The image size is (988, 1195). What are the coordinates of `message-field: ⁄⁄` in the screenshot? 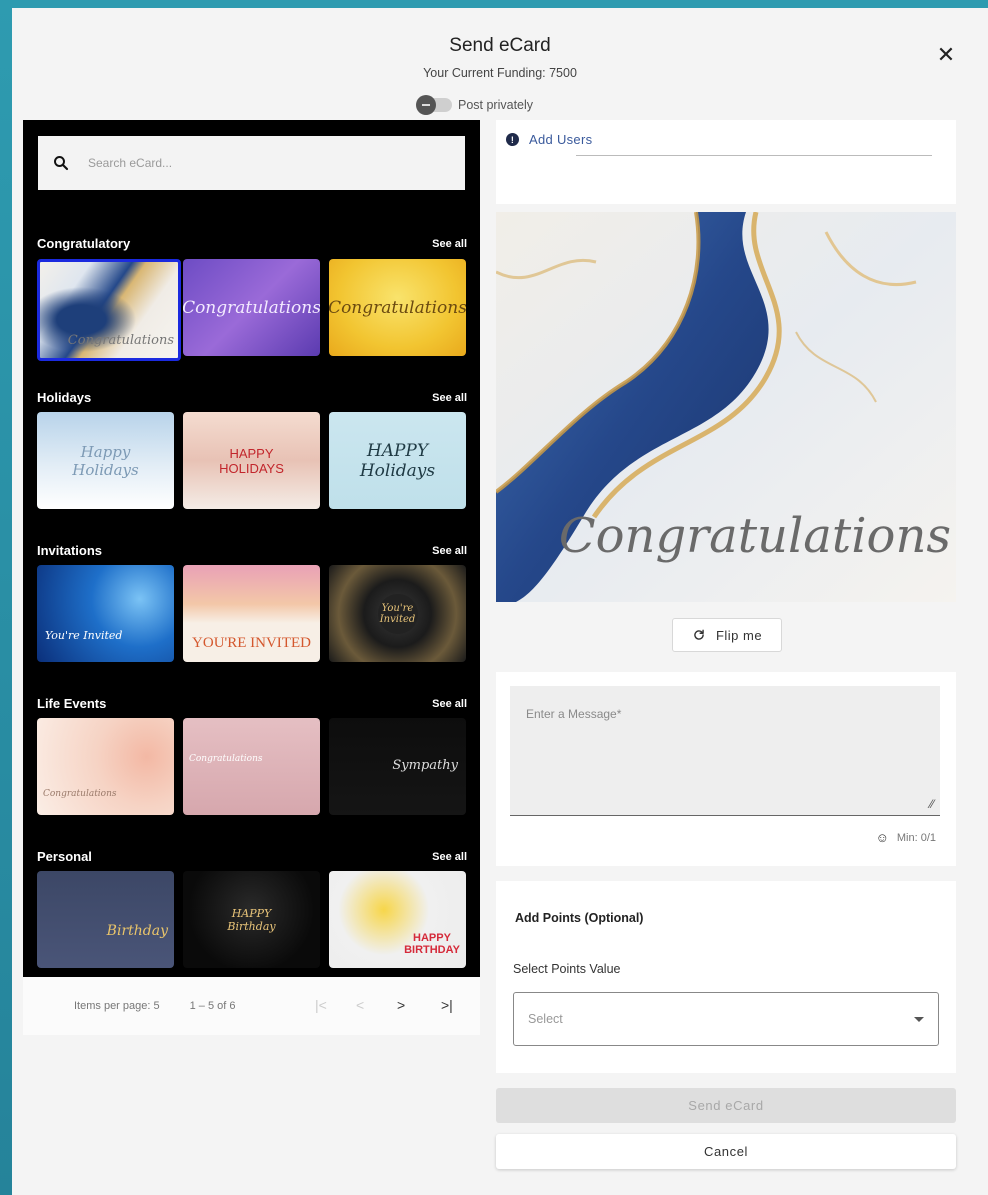 It's located at (725, 751).